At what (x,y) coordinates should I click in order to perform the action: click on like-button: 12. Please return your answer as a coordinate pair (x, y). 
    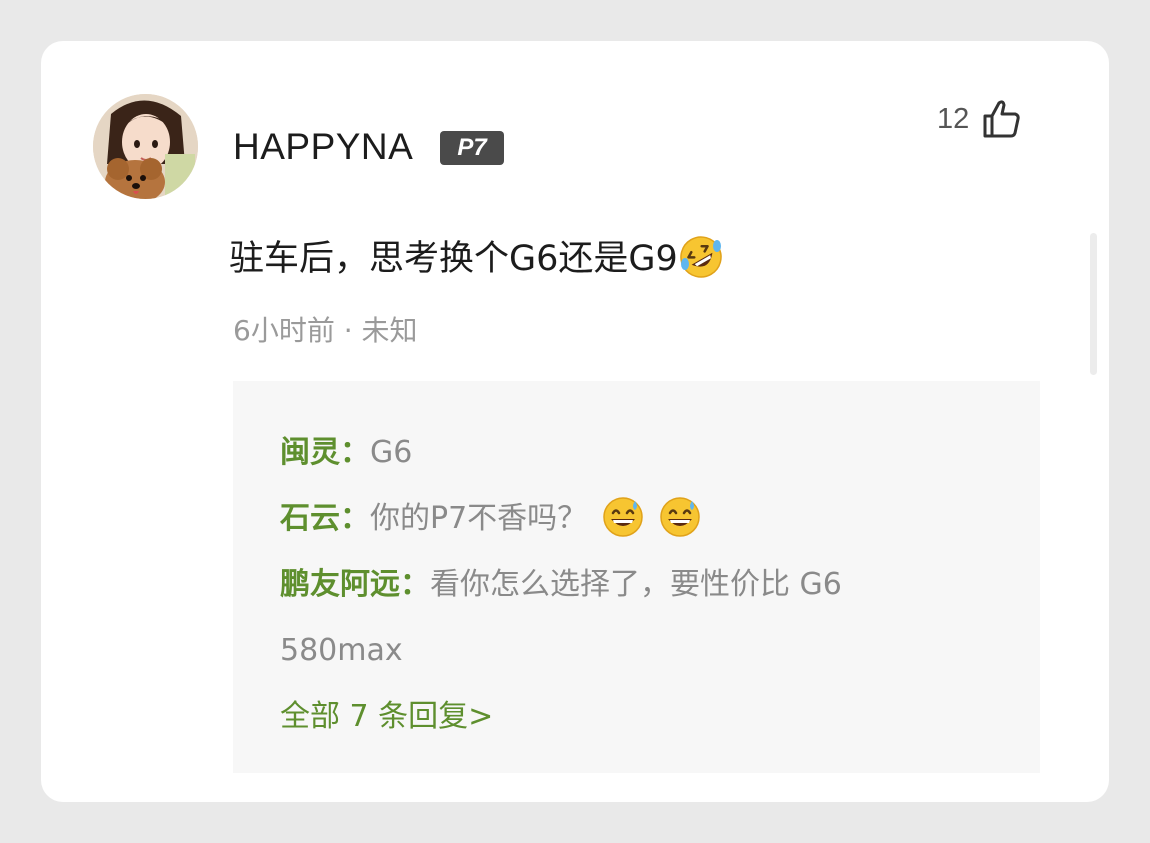
    Looking at the image, I should click on (980, 119).